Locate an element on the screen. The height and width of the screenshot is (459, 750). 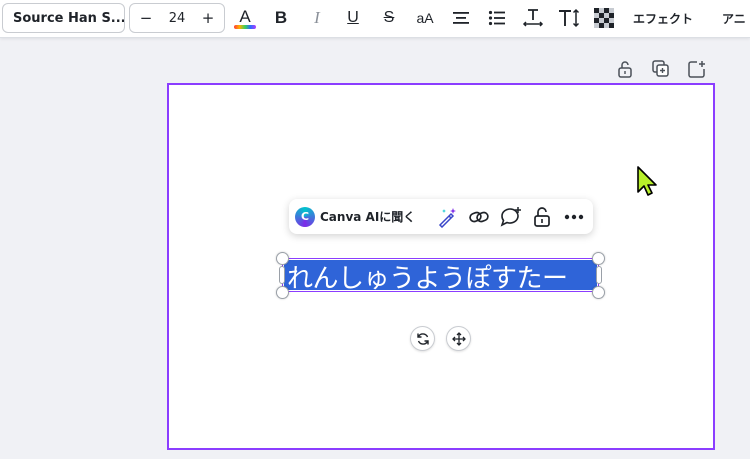
ask-canva-ai-button: C Canva AIに聞く is located at coordinates (355, 216).